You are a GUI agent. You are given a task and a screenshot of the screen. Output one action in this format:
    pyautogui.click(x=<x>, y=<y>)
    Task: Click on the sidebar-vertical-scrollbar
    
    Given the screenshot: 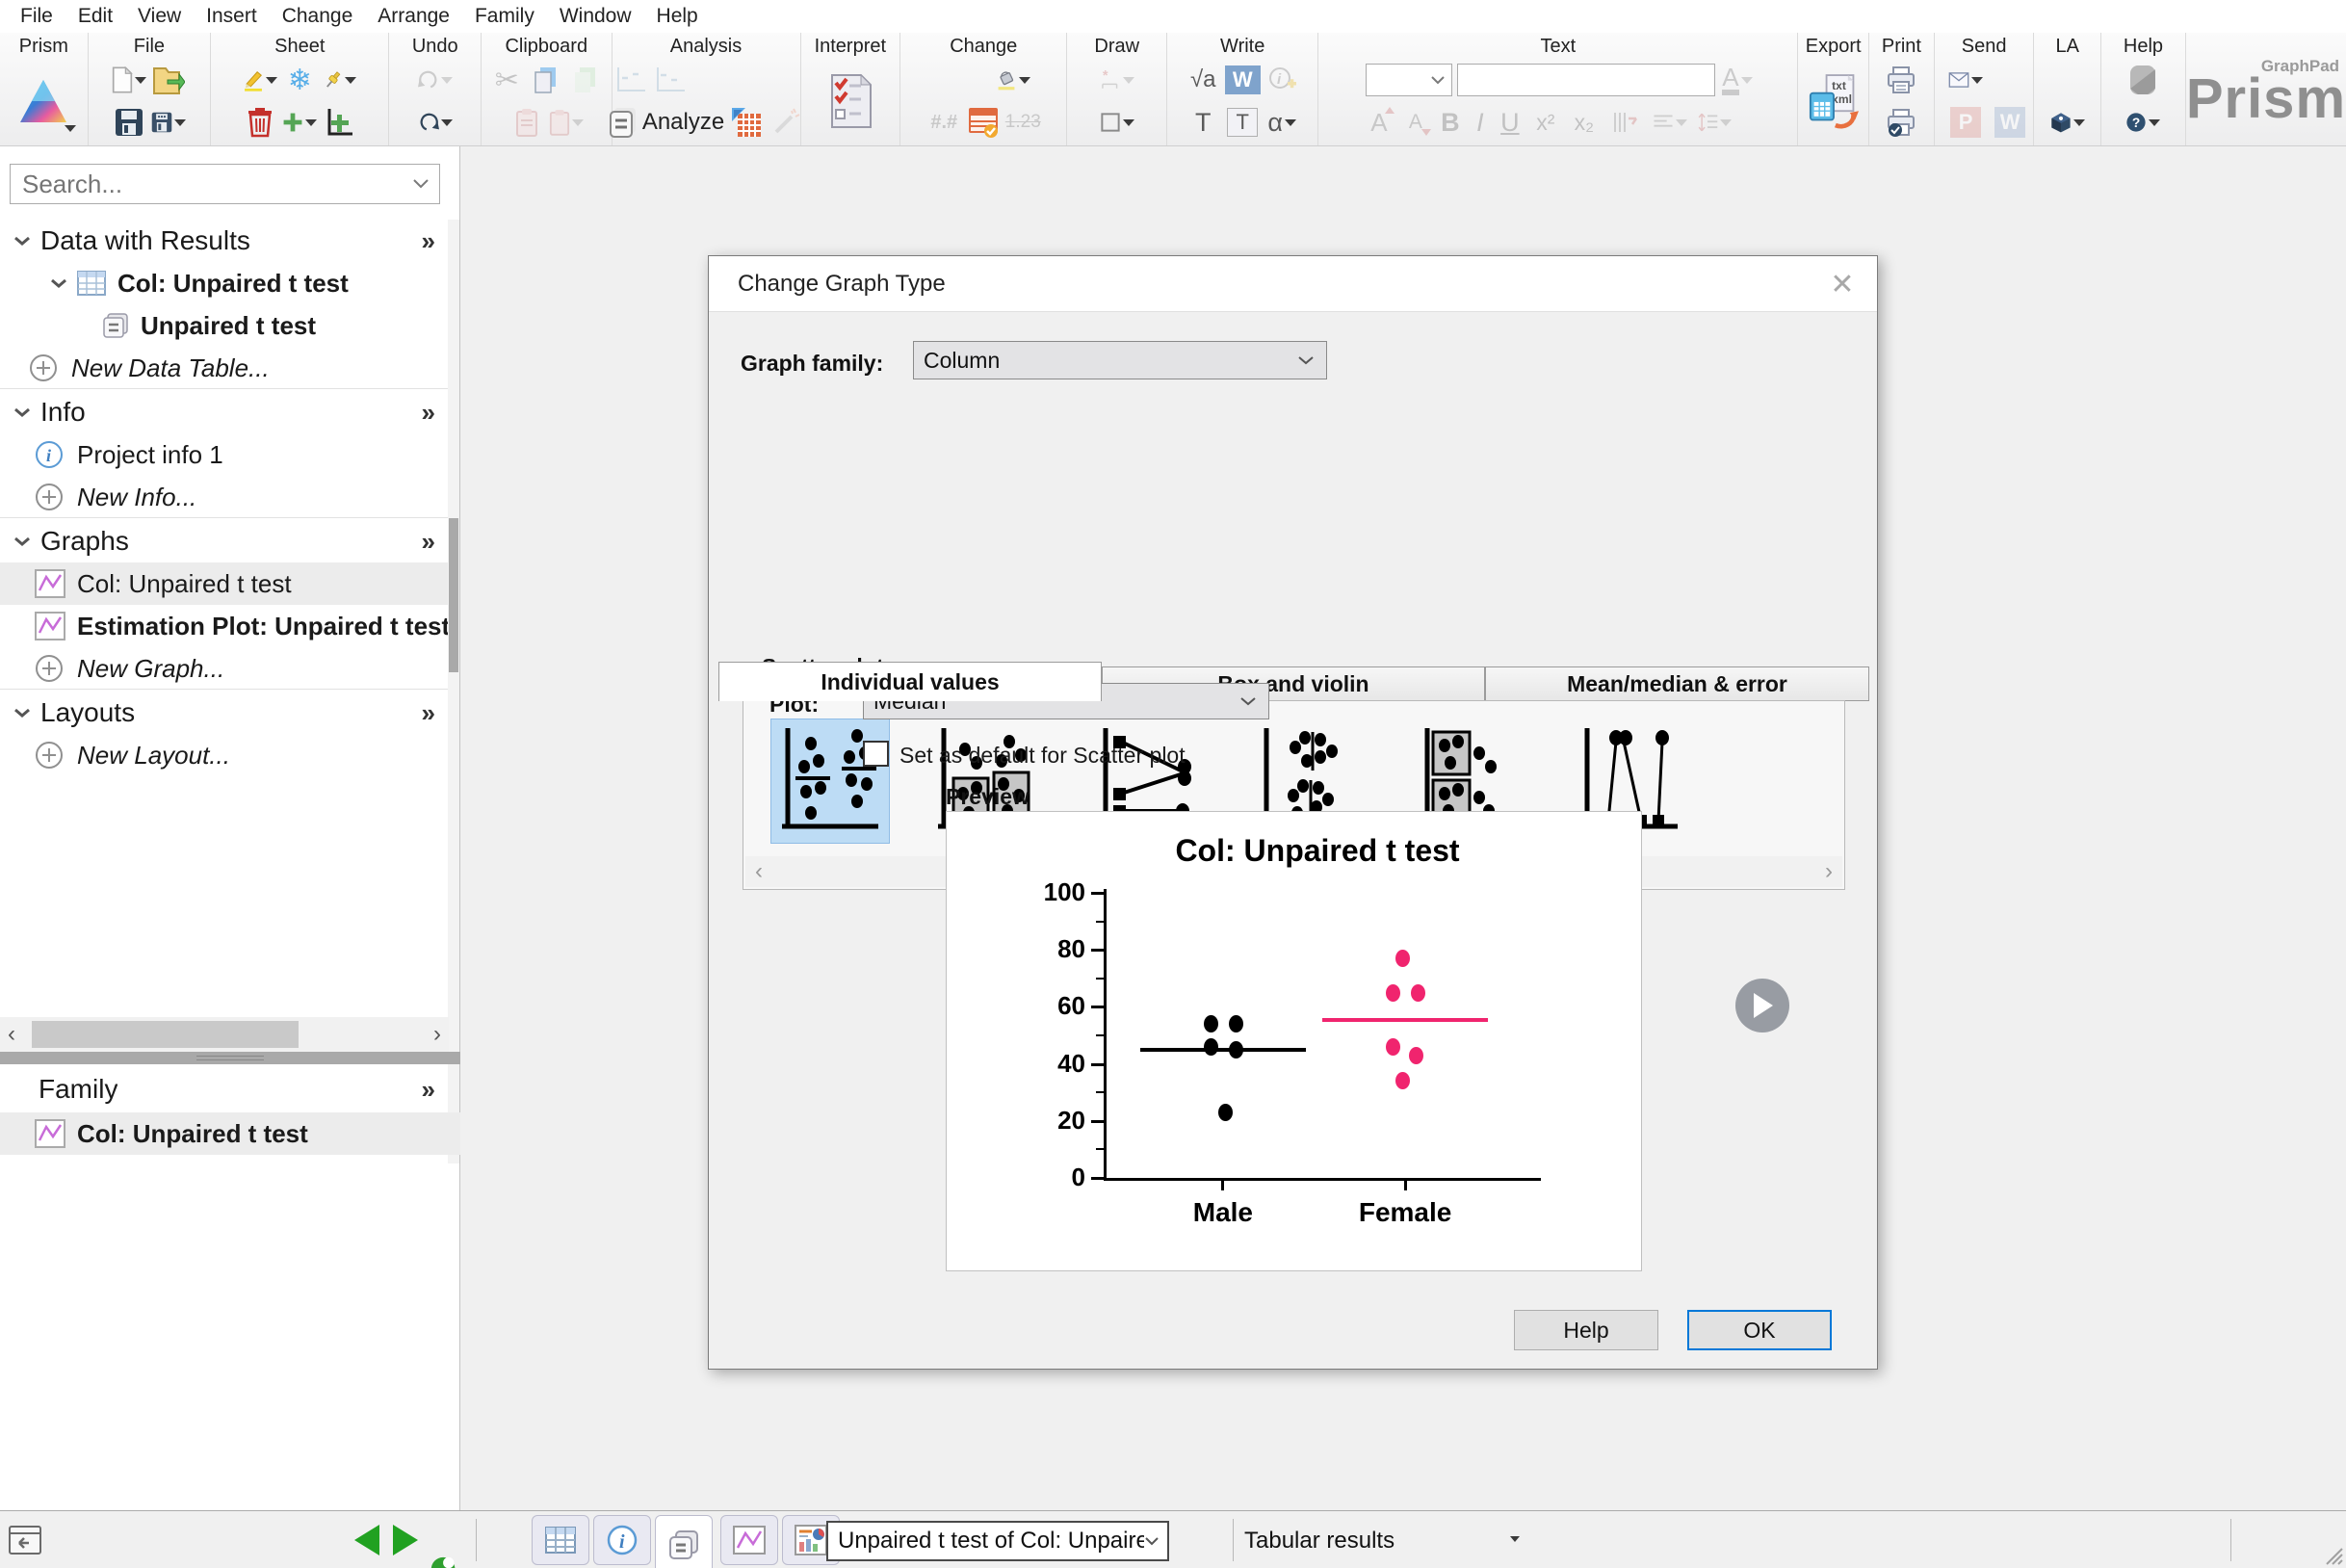 What is the action you would take?
    pyautogui.click(x=454, y=691)
    